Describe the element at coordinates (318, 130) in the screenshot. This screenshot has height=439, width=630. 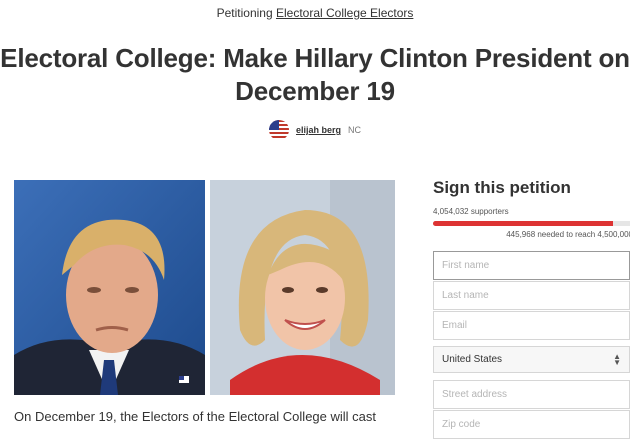
I see `author-name: elijah berg` at that location.